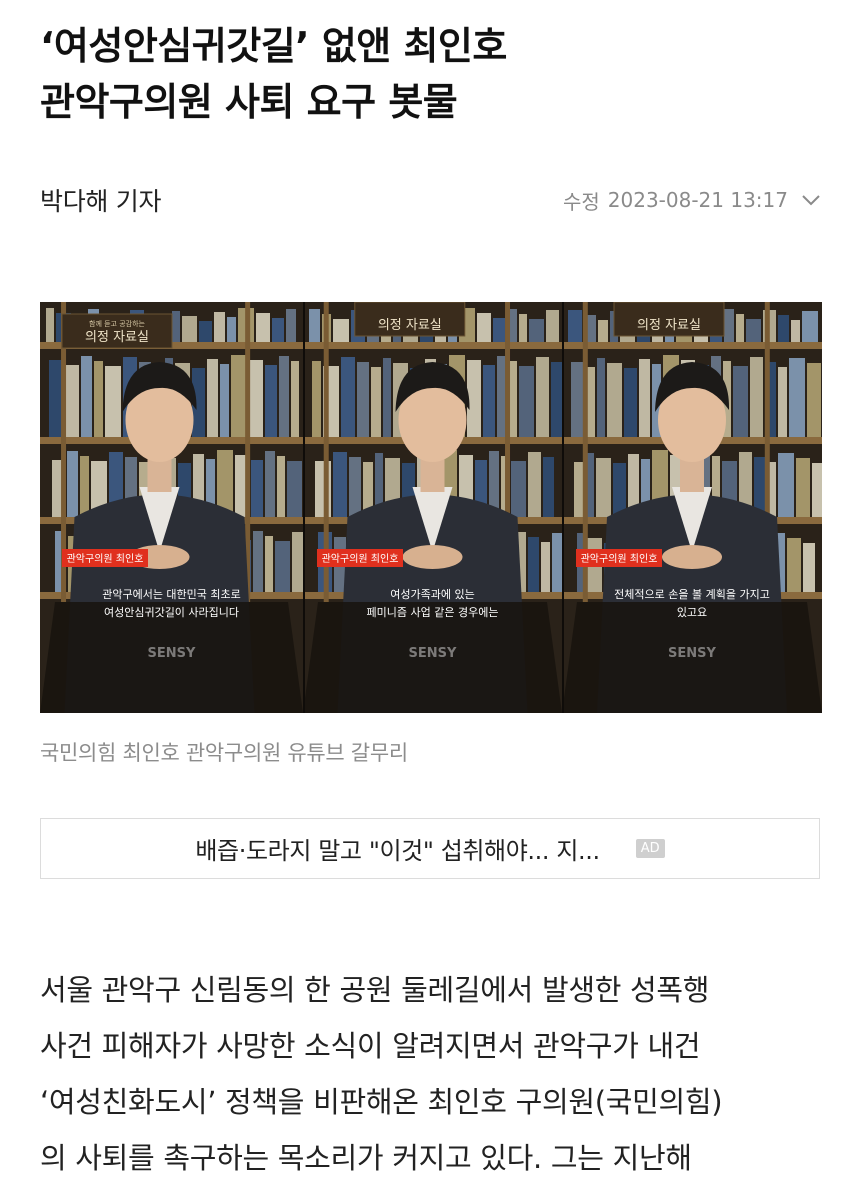 This screenshot has height=1200, width=862. I want to click on headline-line-1: ‘여성안심귀갓길’ 없앤 최인호, so click(273, 46).